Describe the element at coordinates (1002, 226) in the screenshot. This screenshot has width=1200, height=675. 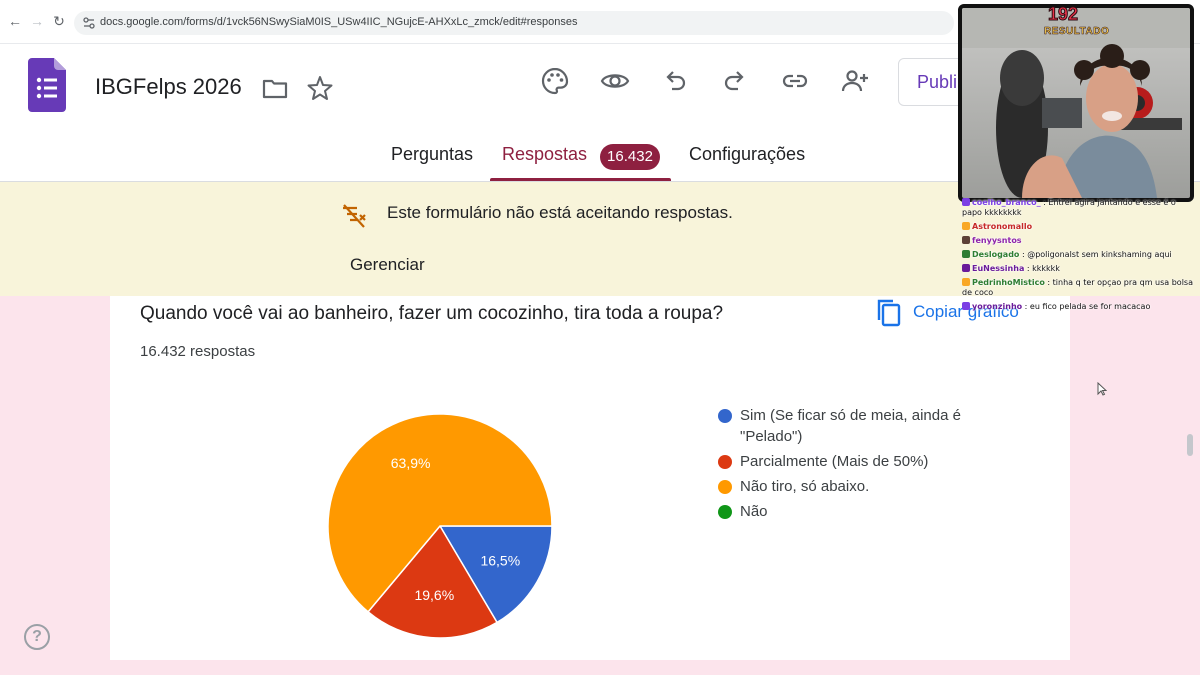
I see `chat-username: Astronomallo` at that location.